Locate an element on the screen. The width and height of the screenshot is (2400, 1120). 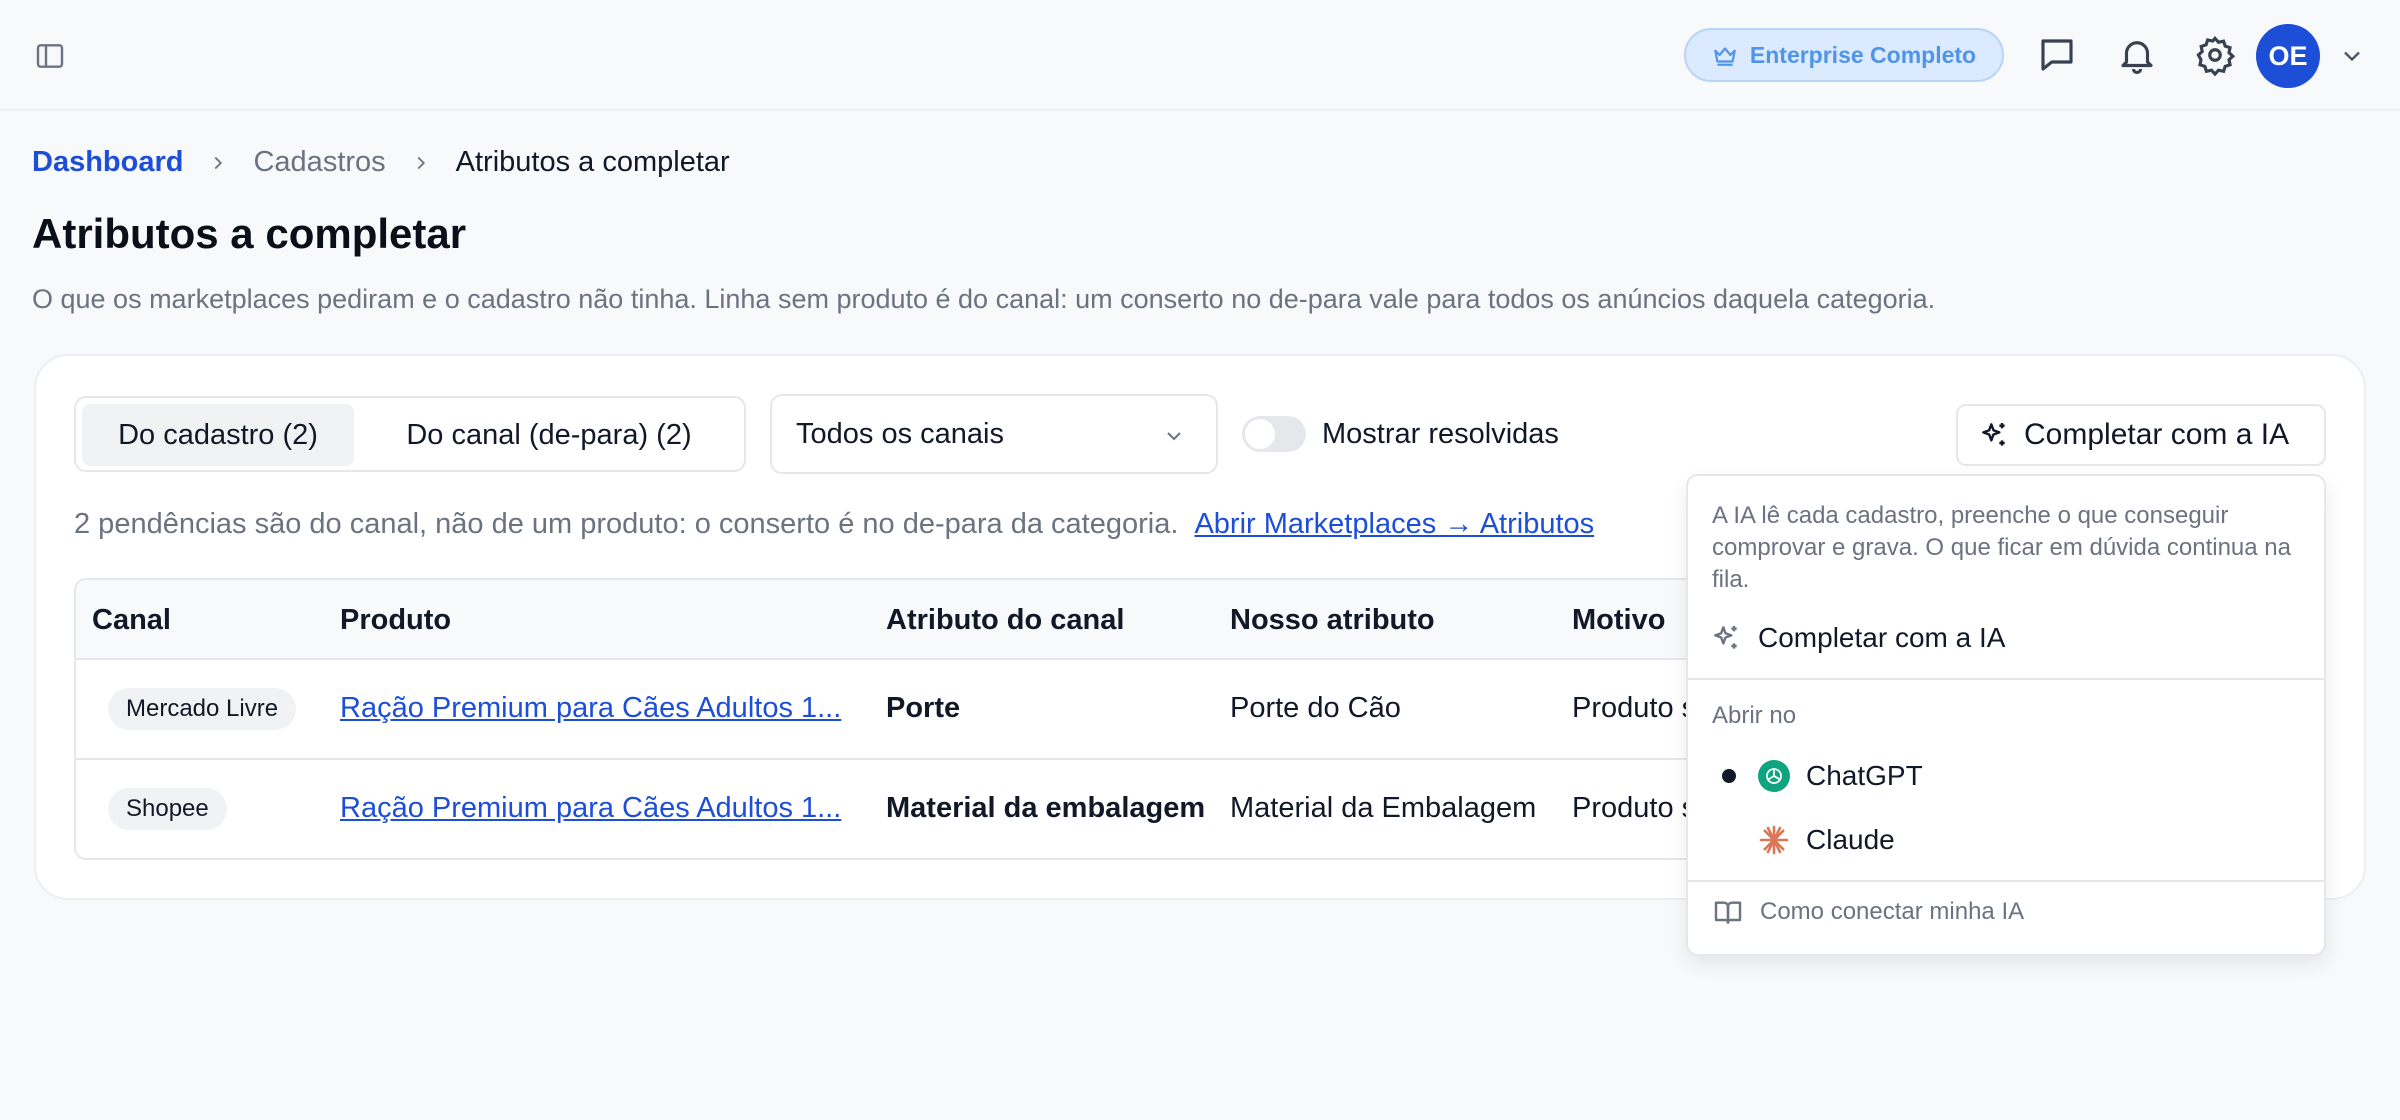
chatgpt-icon is located at coordinates (1774, 776).